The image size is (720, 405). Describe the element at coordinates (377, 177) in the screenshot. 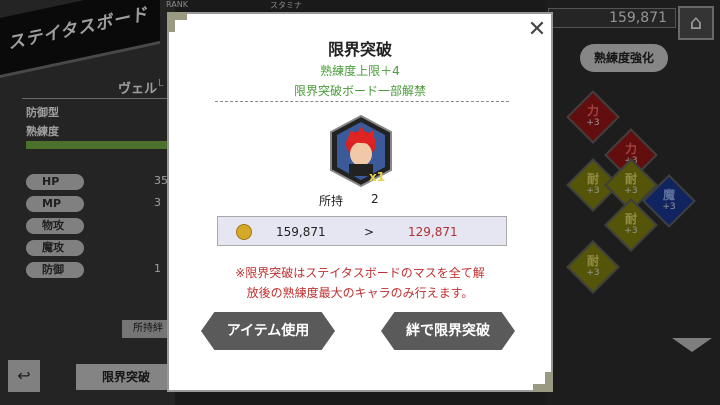

I see `item-qty-badge: x1` at that location.